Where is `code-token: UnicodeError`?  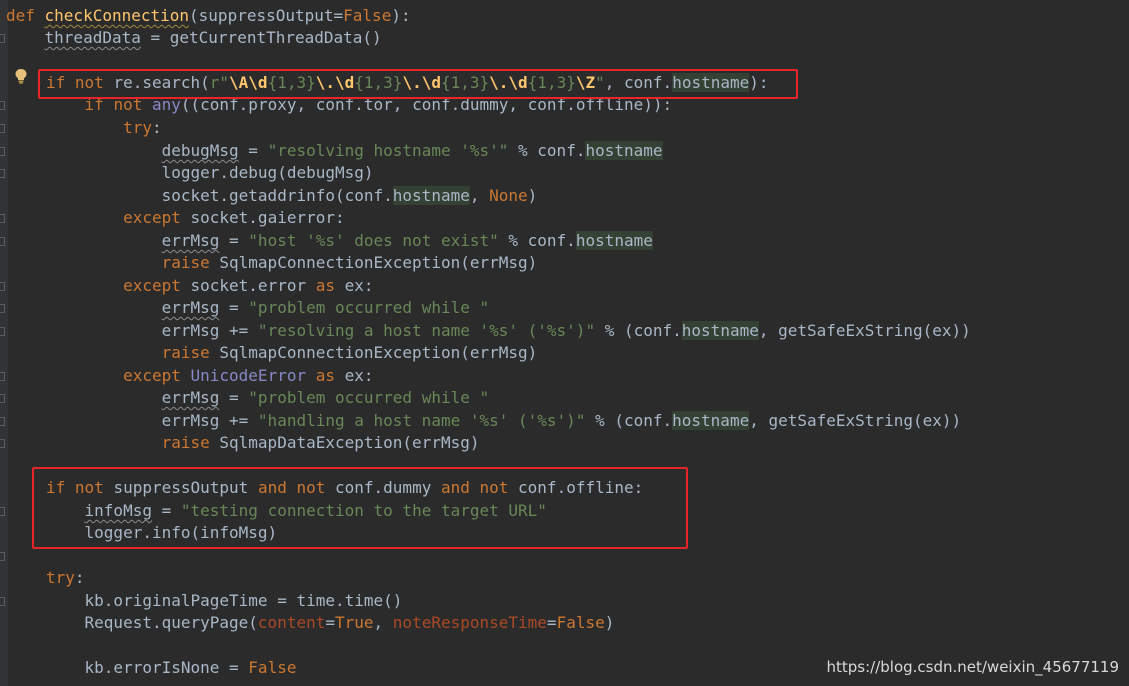
code-token: UnicodeError is located at coordinates (253, 375).